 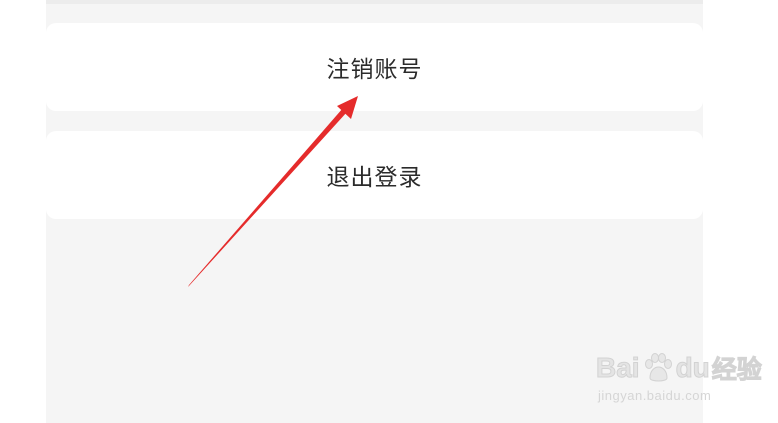 What do you see at coordinates (374, 2) in the screenshot?
I see `top-divider` at bounding box center [374, 2].